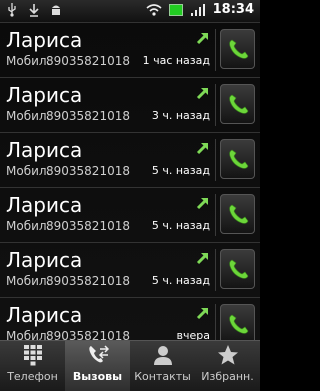  I want to click on status-left-icons, so click(34, 10).